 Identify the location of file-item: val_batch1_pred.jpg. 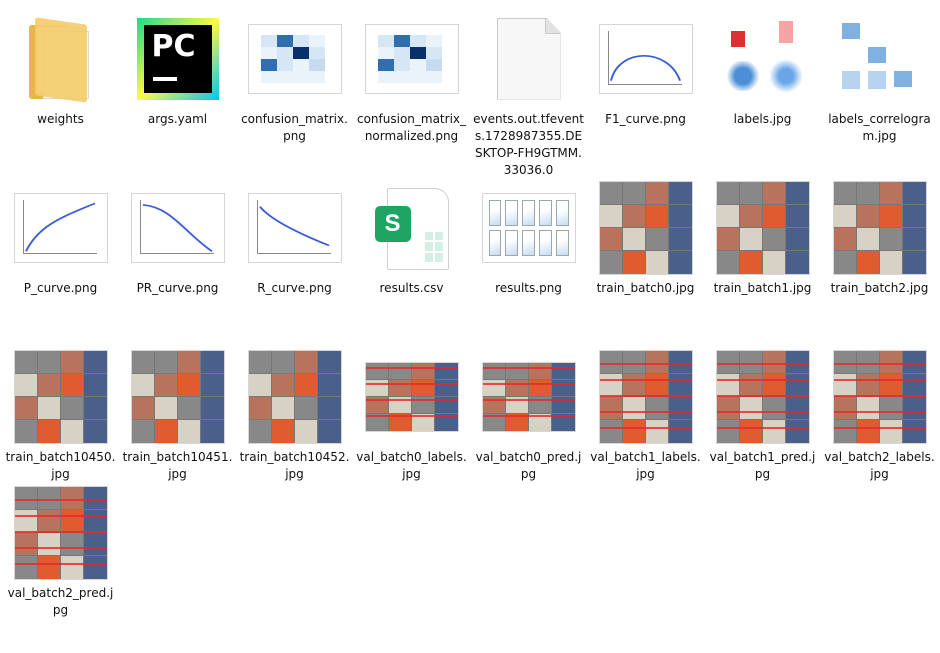
(762, 416).